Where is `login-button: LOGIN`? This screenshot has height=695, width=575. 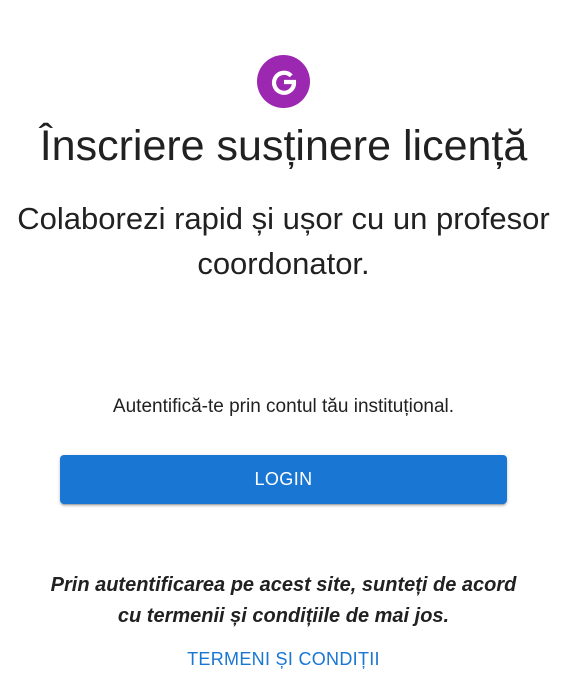
login-button: LOGIN is located at coordinates (283, 479).